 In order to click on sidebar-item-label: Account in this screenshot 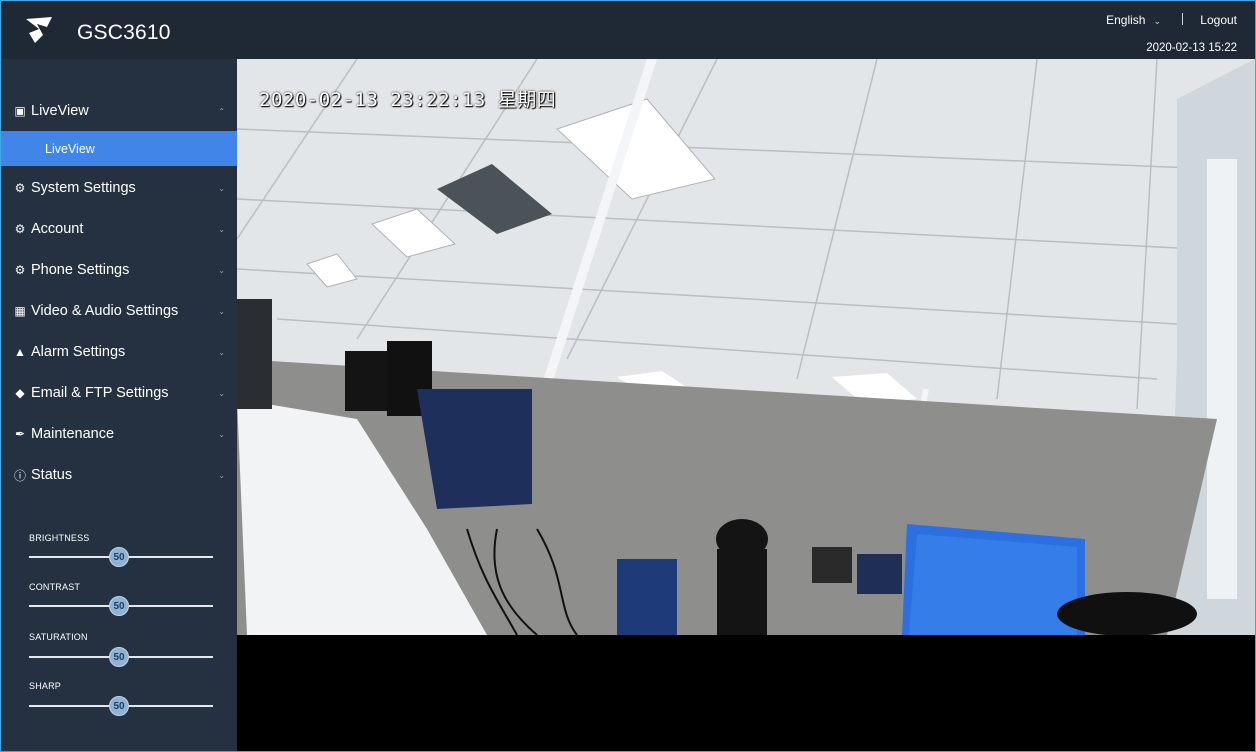, I will do `click(57, 229)`.